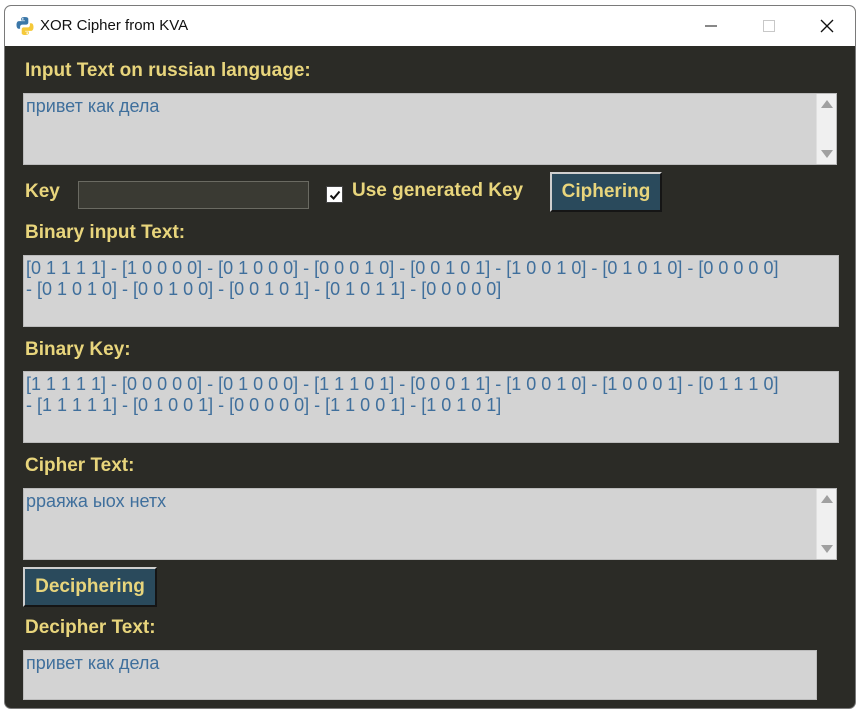 This screenshot has width=860, height=712. What do you see at coordinates (96, 501) in the screenshot?
I see `cipher-text-value: рраяжа ыох нетх` at bounding box center [96, 501].